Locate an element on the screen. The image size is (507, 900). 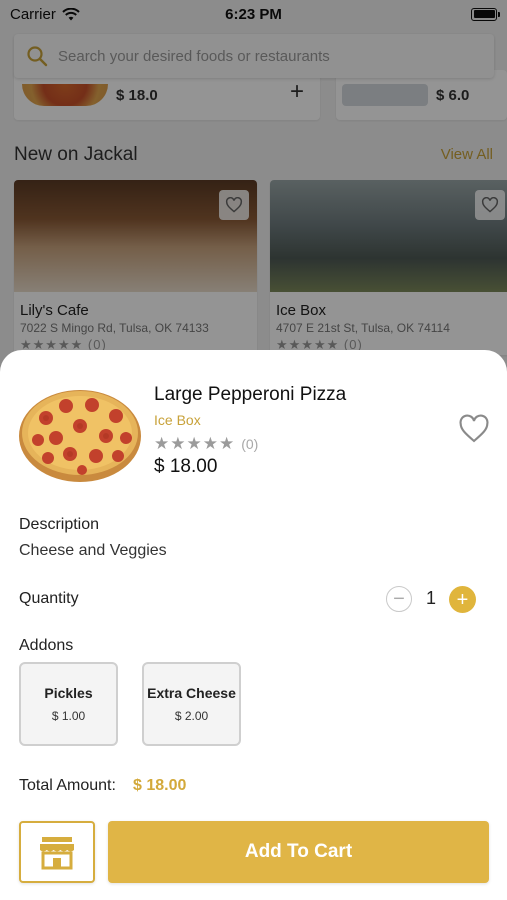
quantity-increase-button: + is located at coordinates (462, 599).